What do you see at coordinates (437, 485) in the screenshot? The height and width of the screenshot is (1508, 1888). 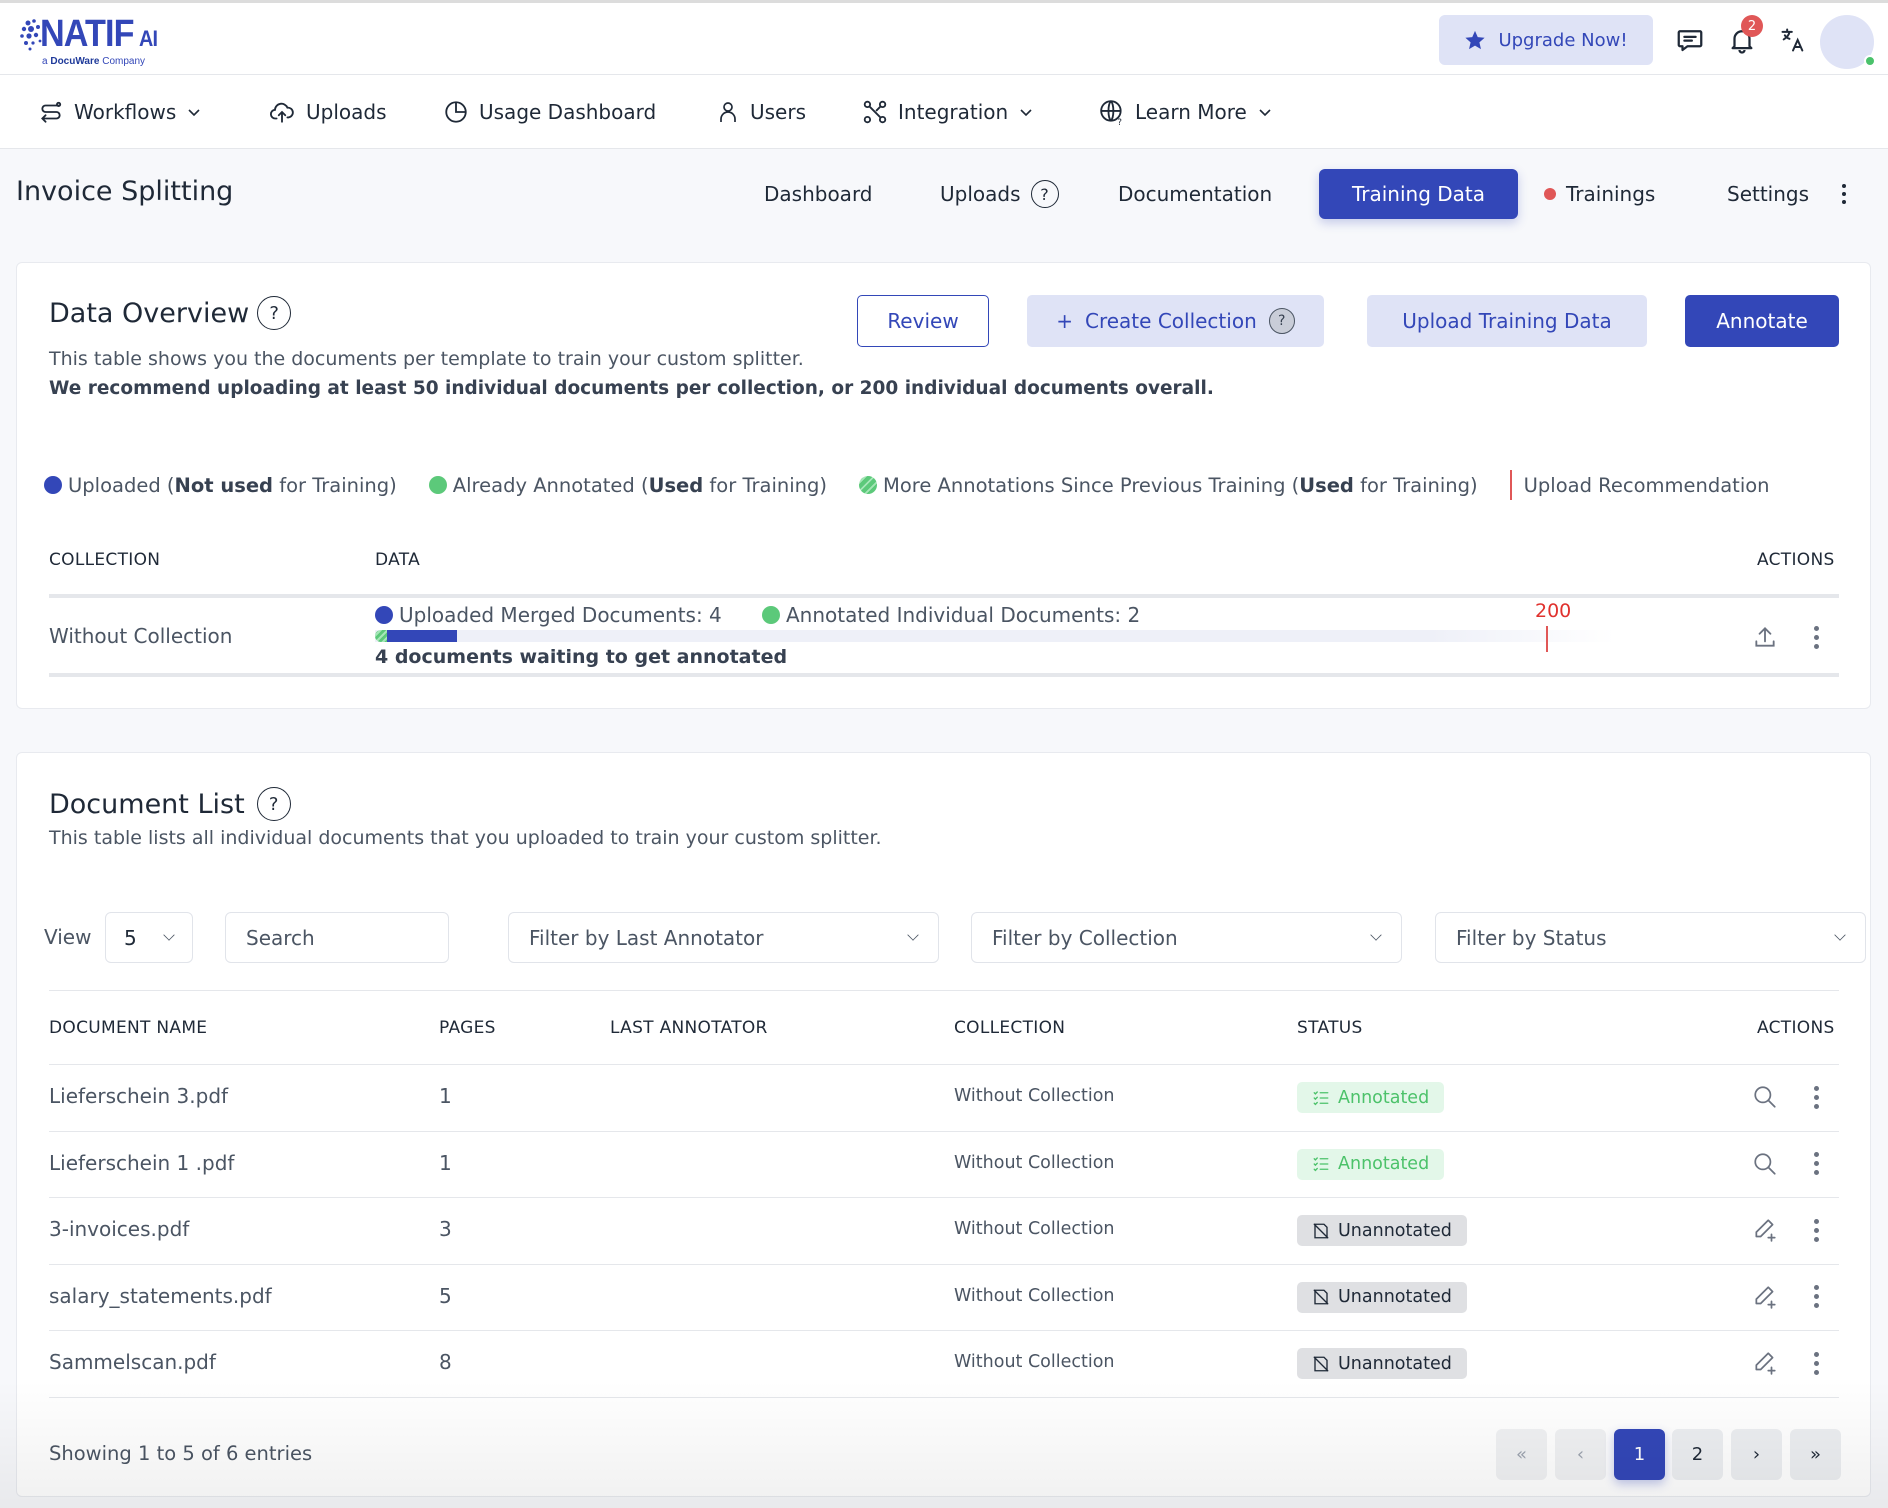 I see `legend-marker-green` at bounding box center [437, 485].